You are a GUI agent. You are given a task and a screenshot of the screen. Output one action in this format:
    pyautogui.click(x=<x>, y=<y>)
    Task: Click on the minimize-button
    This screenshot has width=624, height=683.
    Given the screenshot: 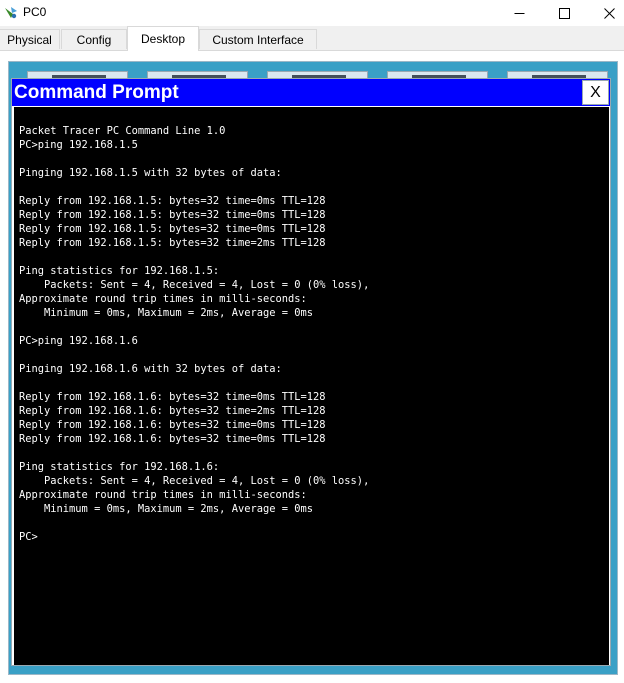 What is the action you would take?
    pyautogui.click(x=519, y=13)
    